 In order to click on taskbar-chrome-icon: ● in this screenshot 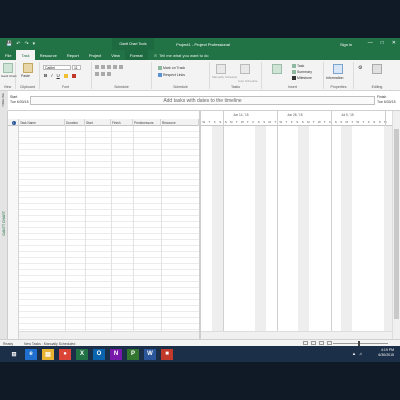, I will do `click(65, 354)`.